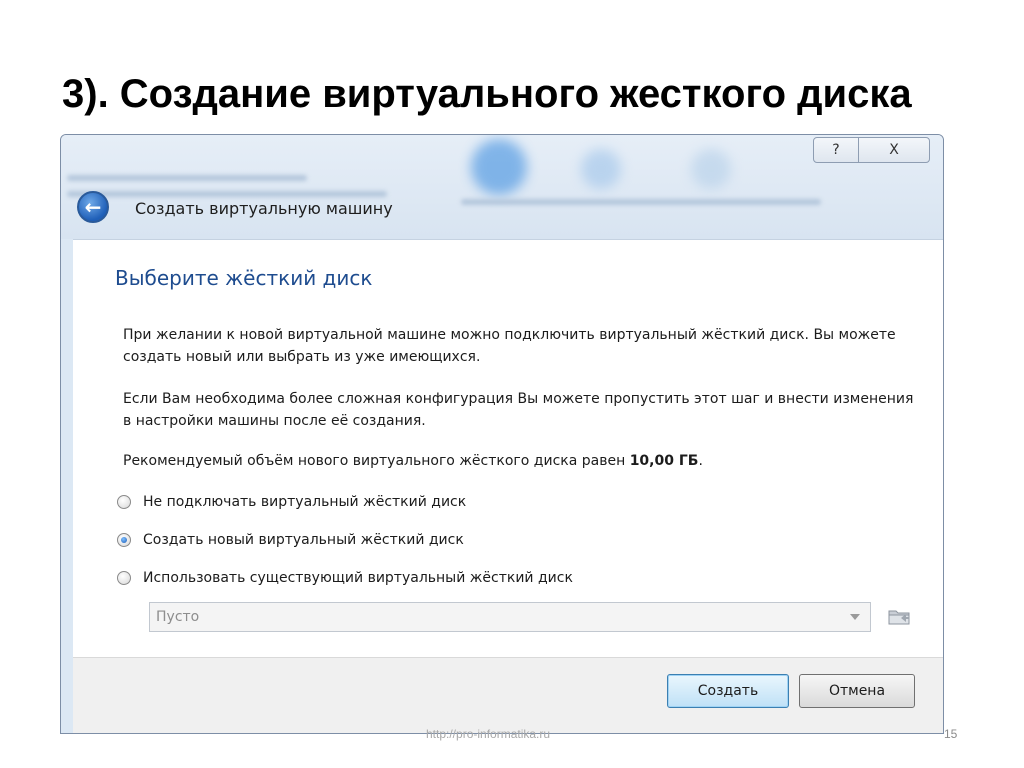 The image size is (1024, 768). I want to click on page-heading: Выберите жёсткий диск, so click(244, 278).